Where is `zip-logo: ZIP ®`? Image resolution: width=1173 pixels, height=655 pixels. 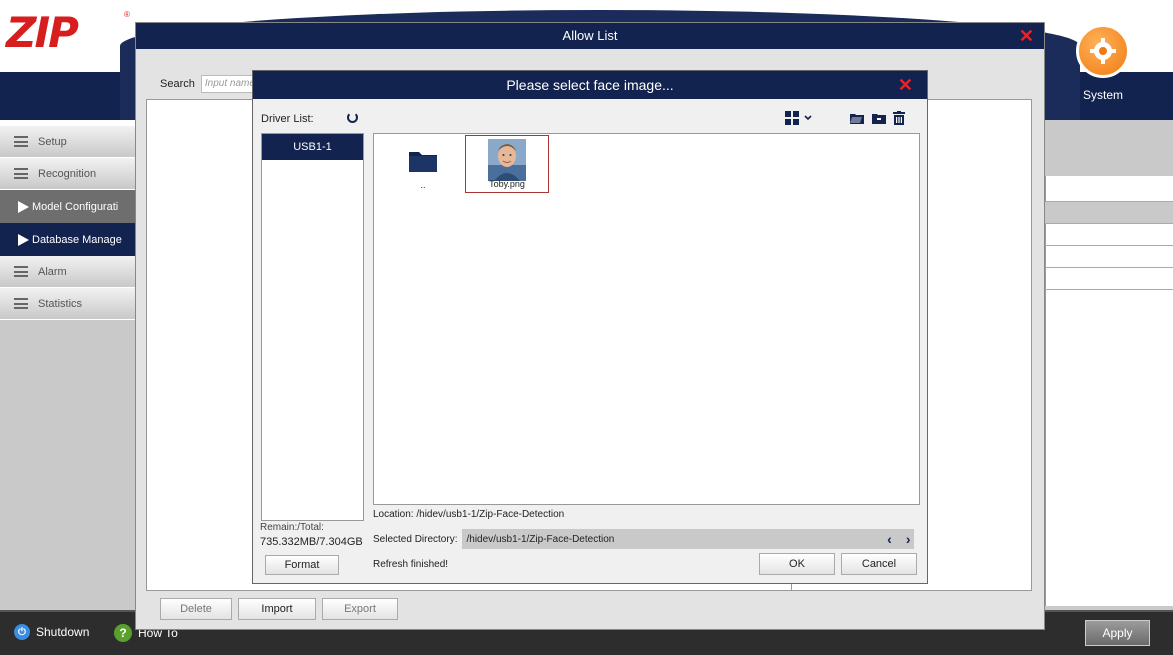
zip-logo: ZIP ® is located at coordinates (71, 32).